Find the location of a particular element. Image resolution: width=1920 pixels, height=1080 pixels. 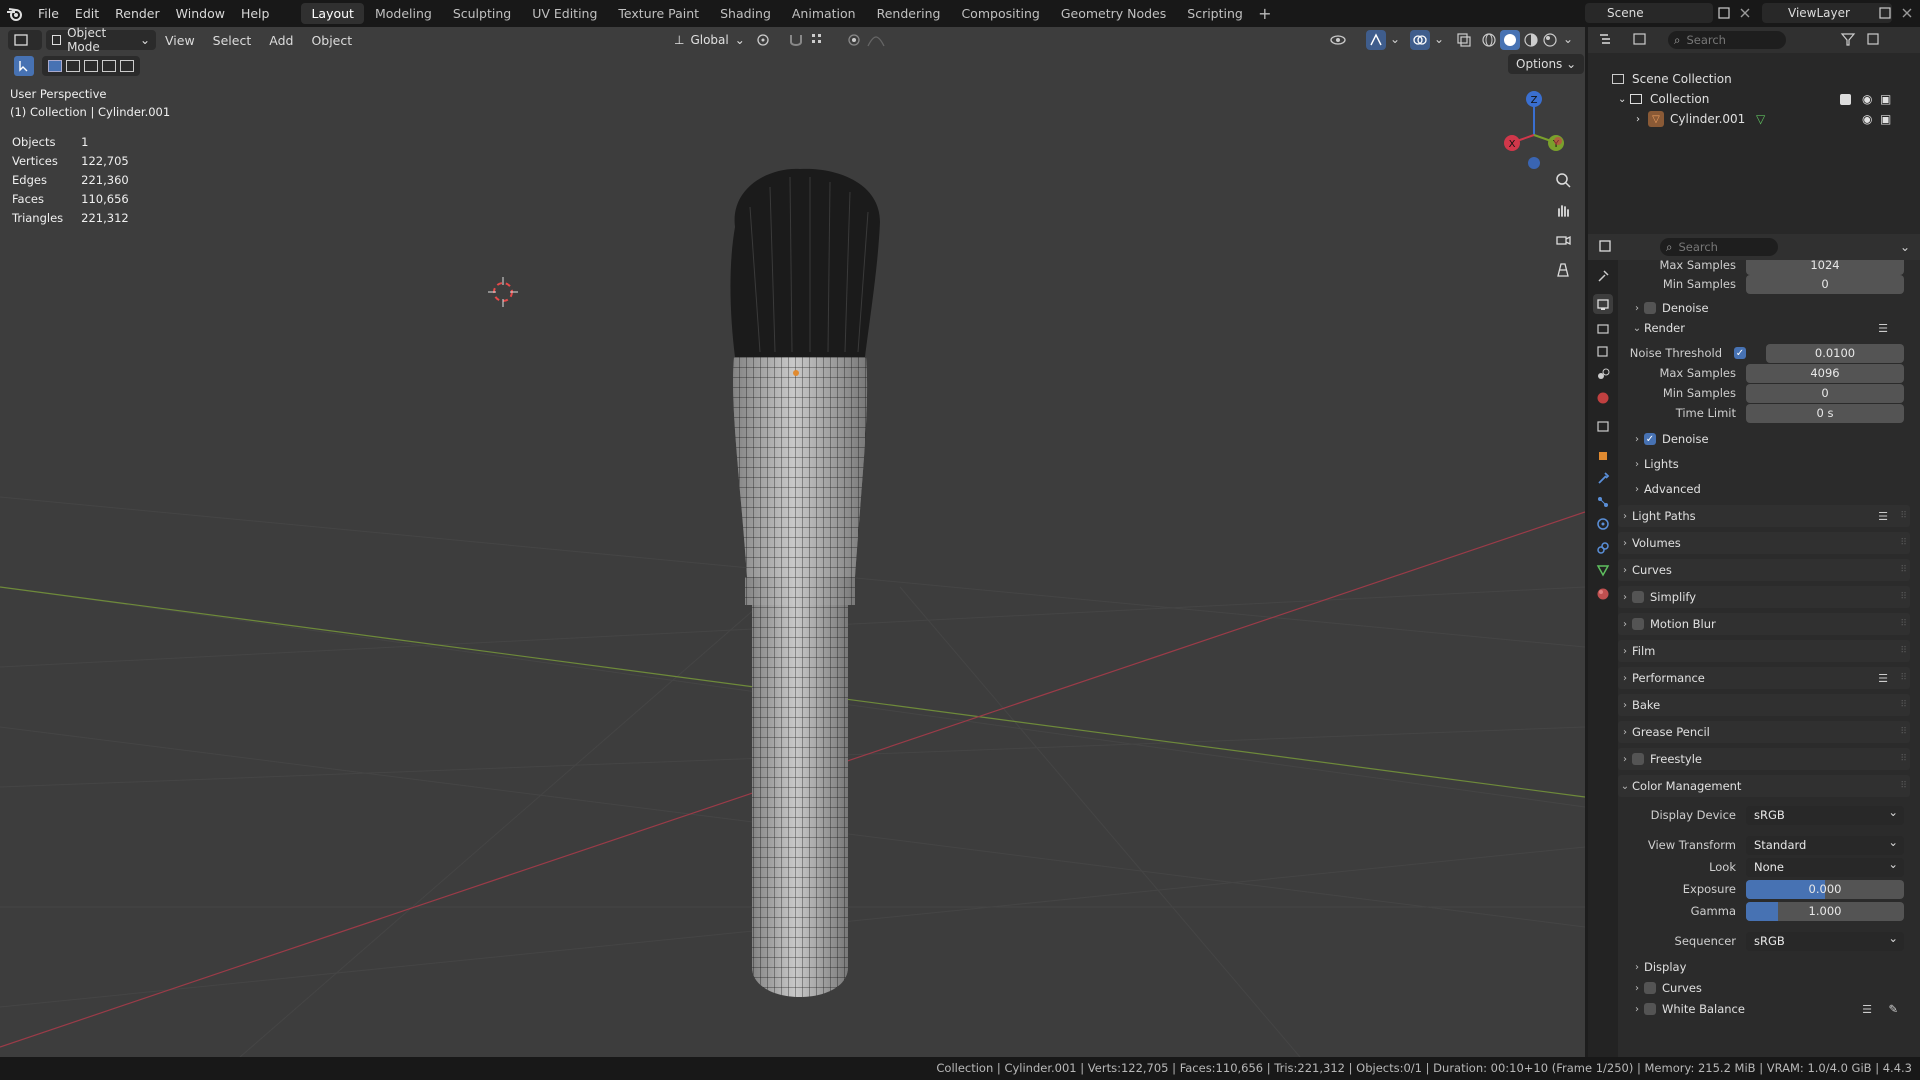

color-management-panel: ⌄ Color Management ⠿ is located at coordinates (1764, 786).